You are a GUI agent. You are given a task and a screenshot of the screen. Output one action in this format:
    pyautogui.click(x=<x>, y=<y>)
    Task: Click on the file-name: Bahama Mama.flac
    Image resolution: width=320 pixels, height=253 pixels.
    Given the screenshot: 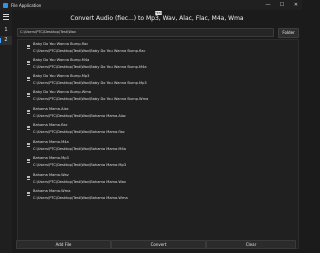 What is the action you would take?
    pyautogui.click(x=50, y=125)
    